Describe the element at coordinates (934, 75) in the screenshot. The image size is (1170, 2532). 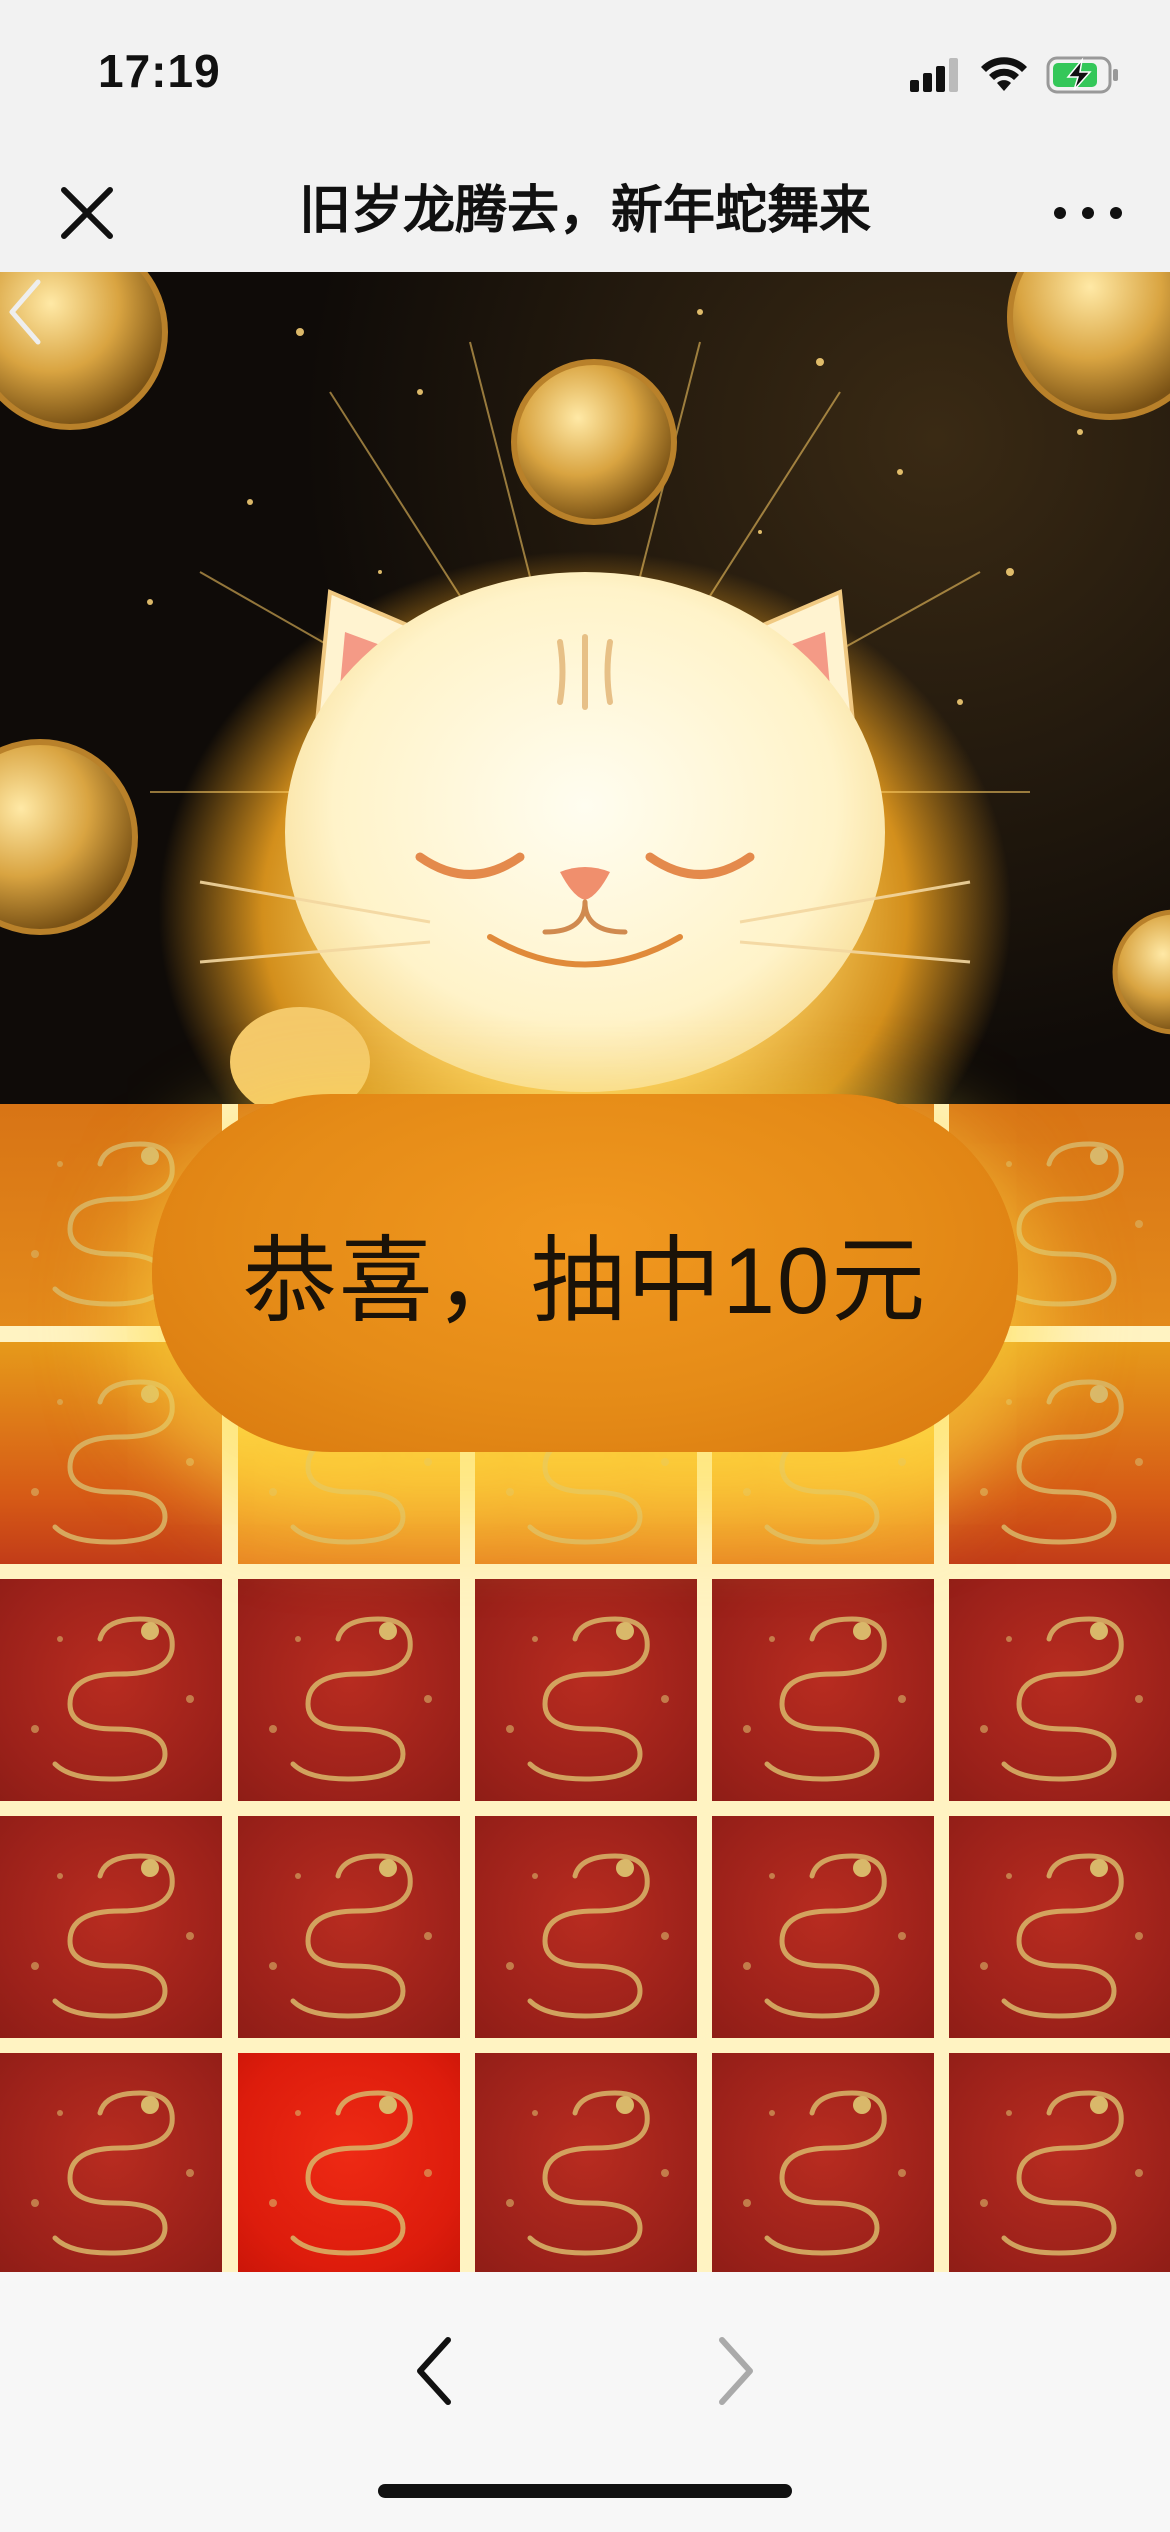
I see `signal-icon` at that location.